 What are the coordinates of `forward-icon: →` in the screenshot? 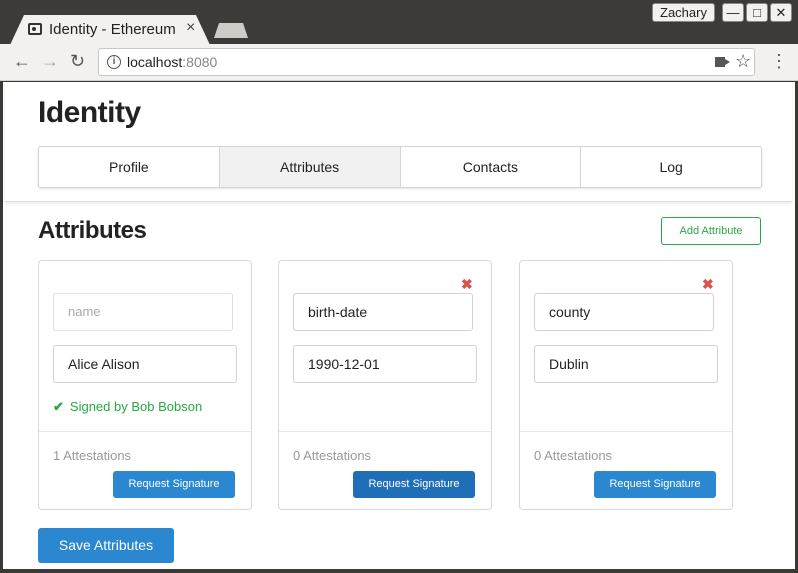 It's located at (50, 61).